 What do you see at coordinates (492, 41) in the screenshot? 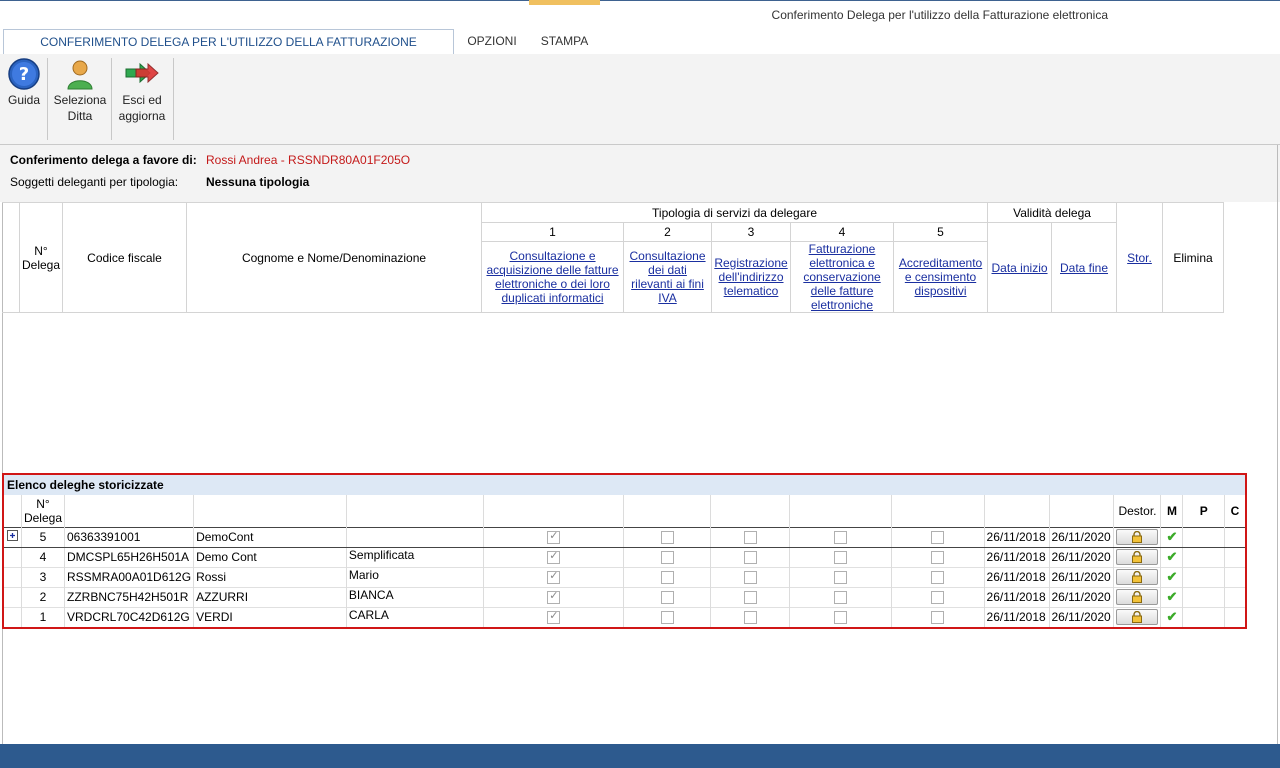
I see `tab-opzioni: OPZIONI` at bounding box center [492, 41].